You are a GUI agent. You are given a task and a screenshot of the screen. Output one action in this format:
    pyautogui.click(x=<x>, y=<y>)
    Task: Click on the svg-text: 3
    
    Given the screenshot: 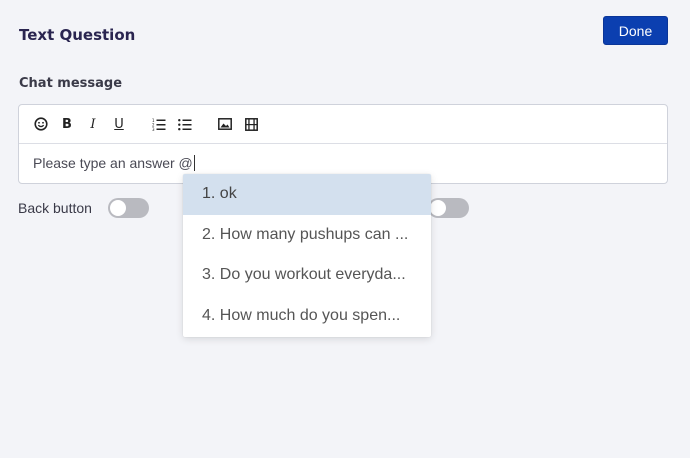 What is the action you would take?
    pyautogui.click(x=153, y=129)
    